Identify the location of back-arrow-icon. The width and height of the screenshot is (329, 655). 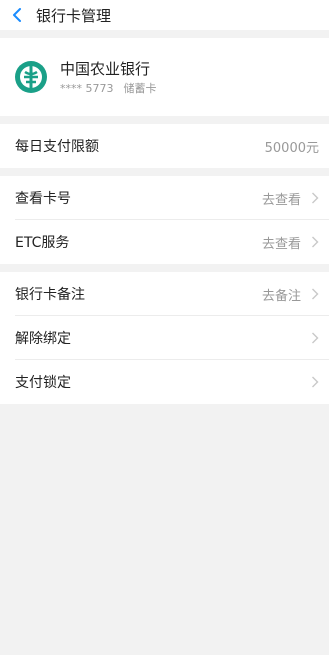
(19, 15).